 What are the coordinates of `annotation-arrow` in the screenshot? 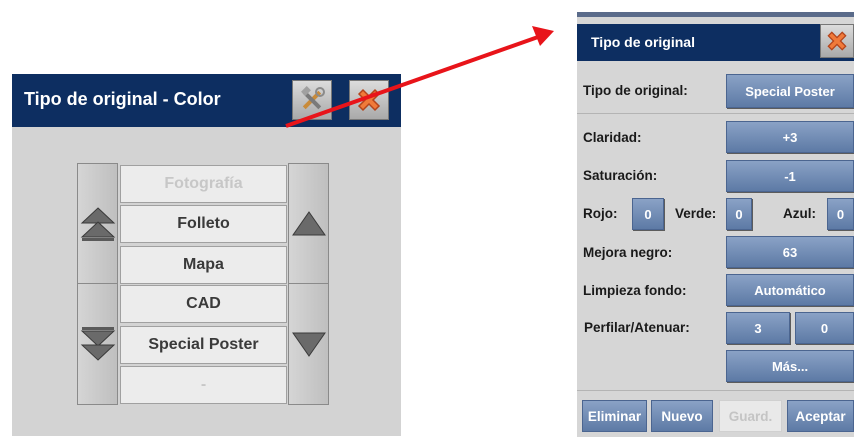 It's located at (419, 77).